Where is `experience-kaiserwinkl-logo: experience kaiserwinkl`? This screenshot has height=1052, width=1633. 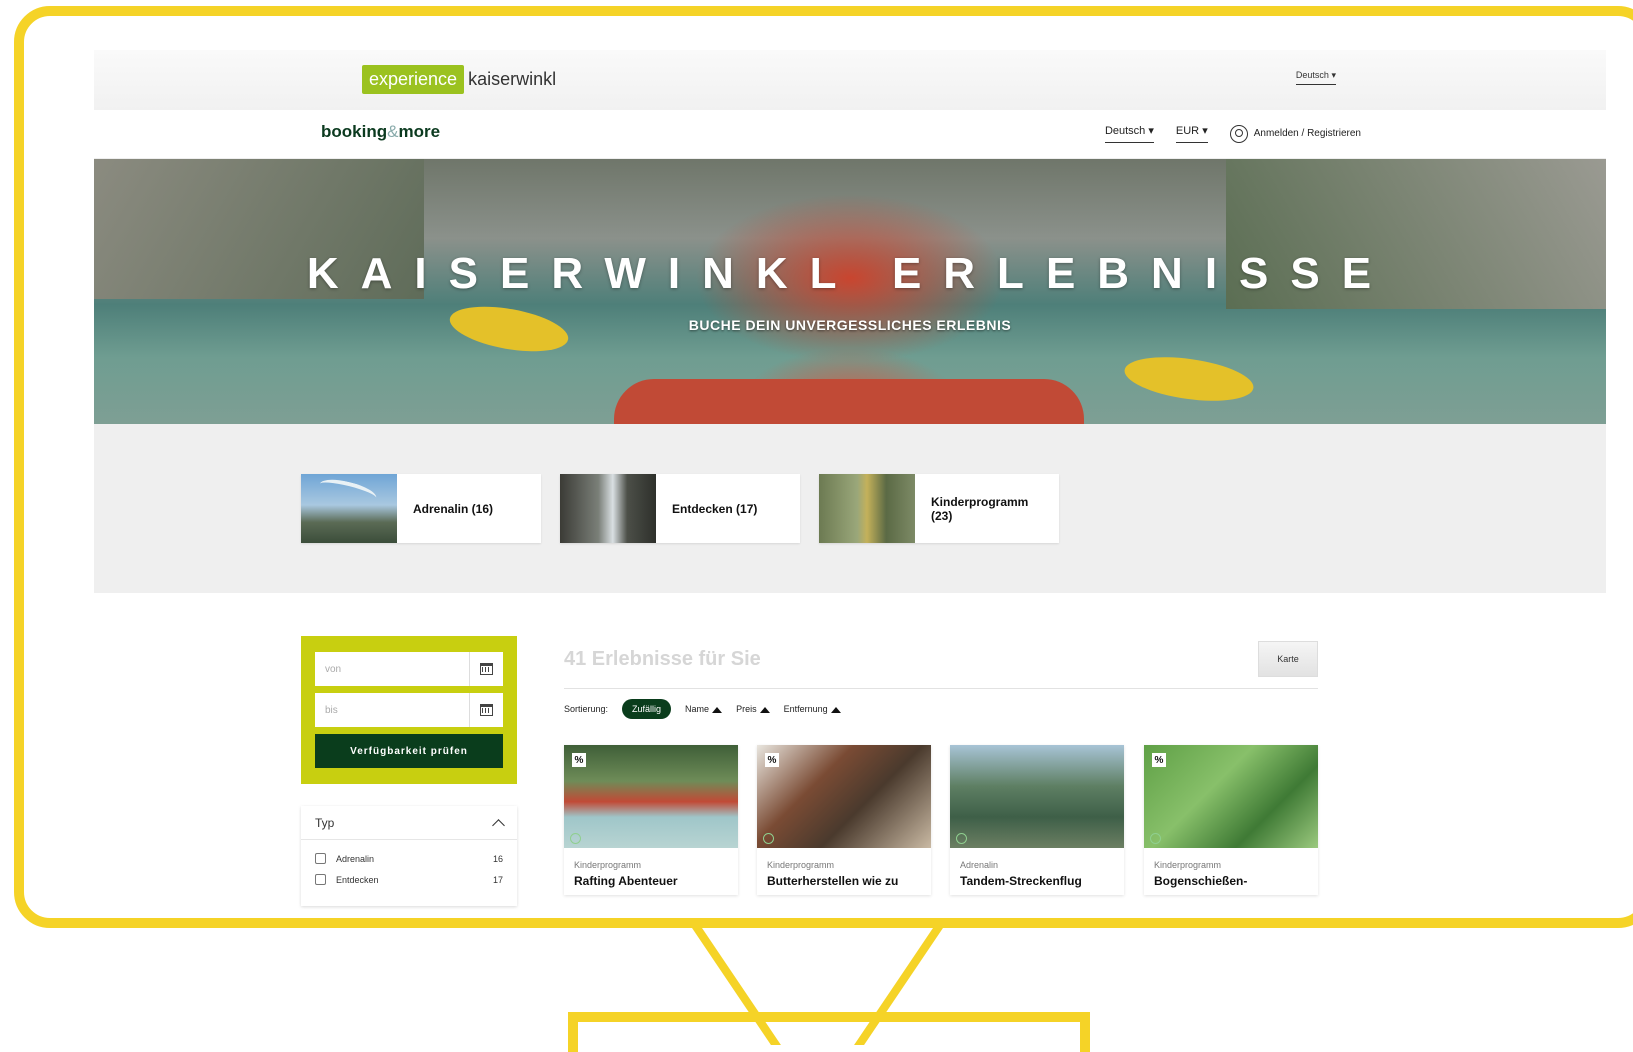 experience-kaiserwinkl-logo: experience kaiserwinkl is located at coordinates (459, 79).